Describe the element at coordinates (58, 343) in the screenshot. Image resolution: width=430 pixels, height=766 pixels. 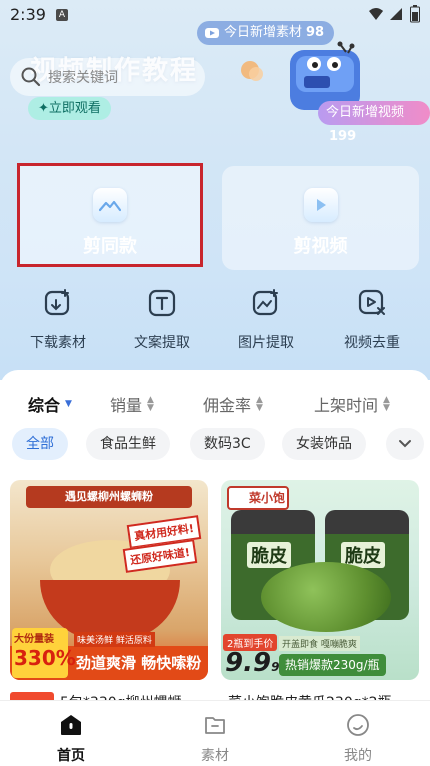
I see `tool-label: 下载素材` at that location.